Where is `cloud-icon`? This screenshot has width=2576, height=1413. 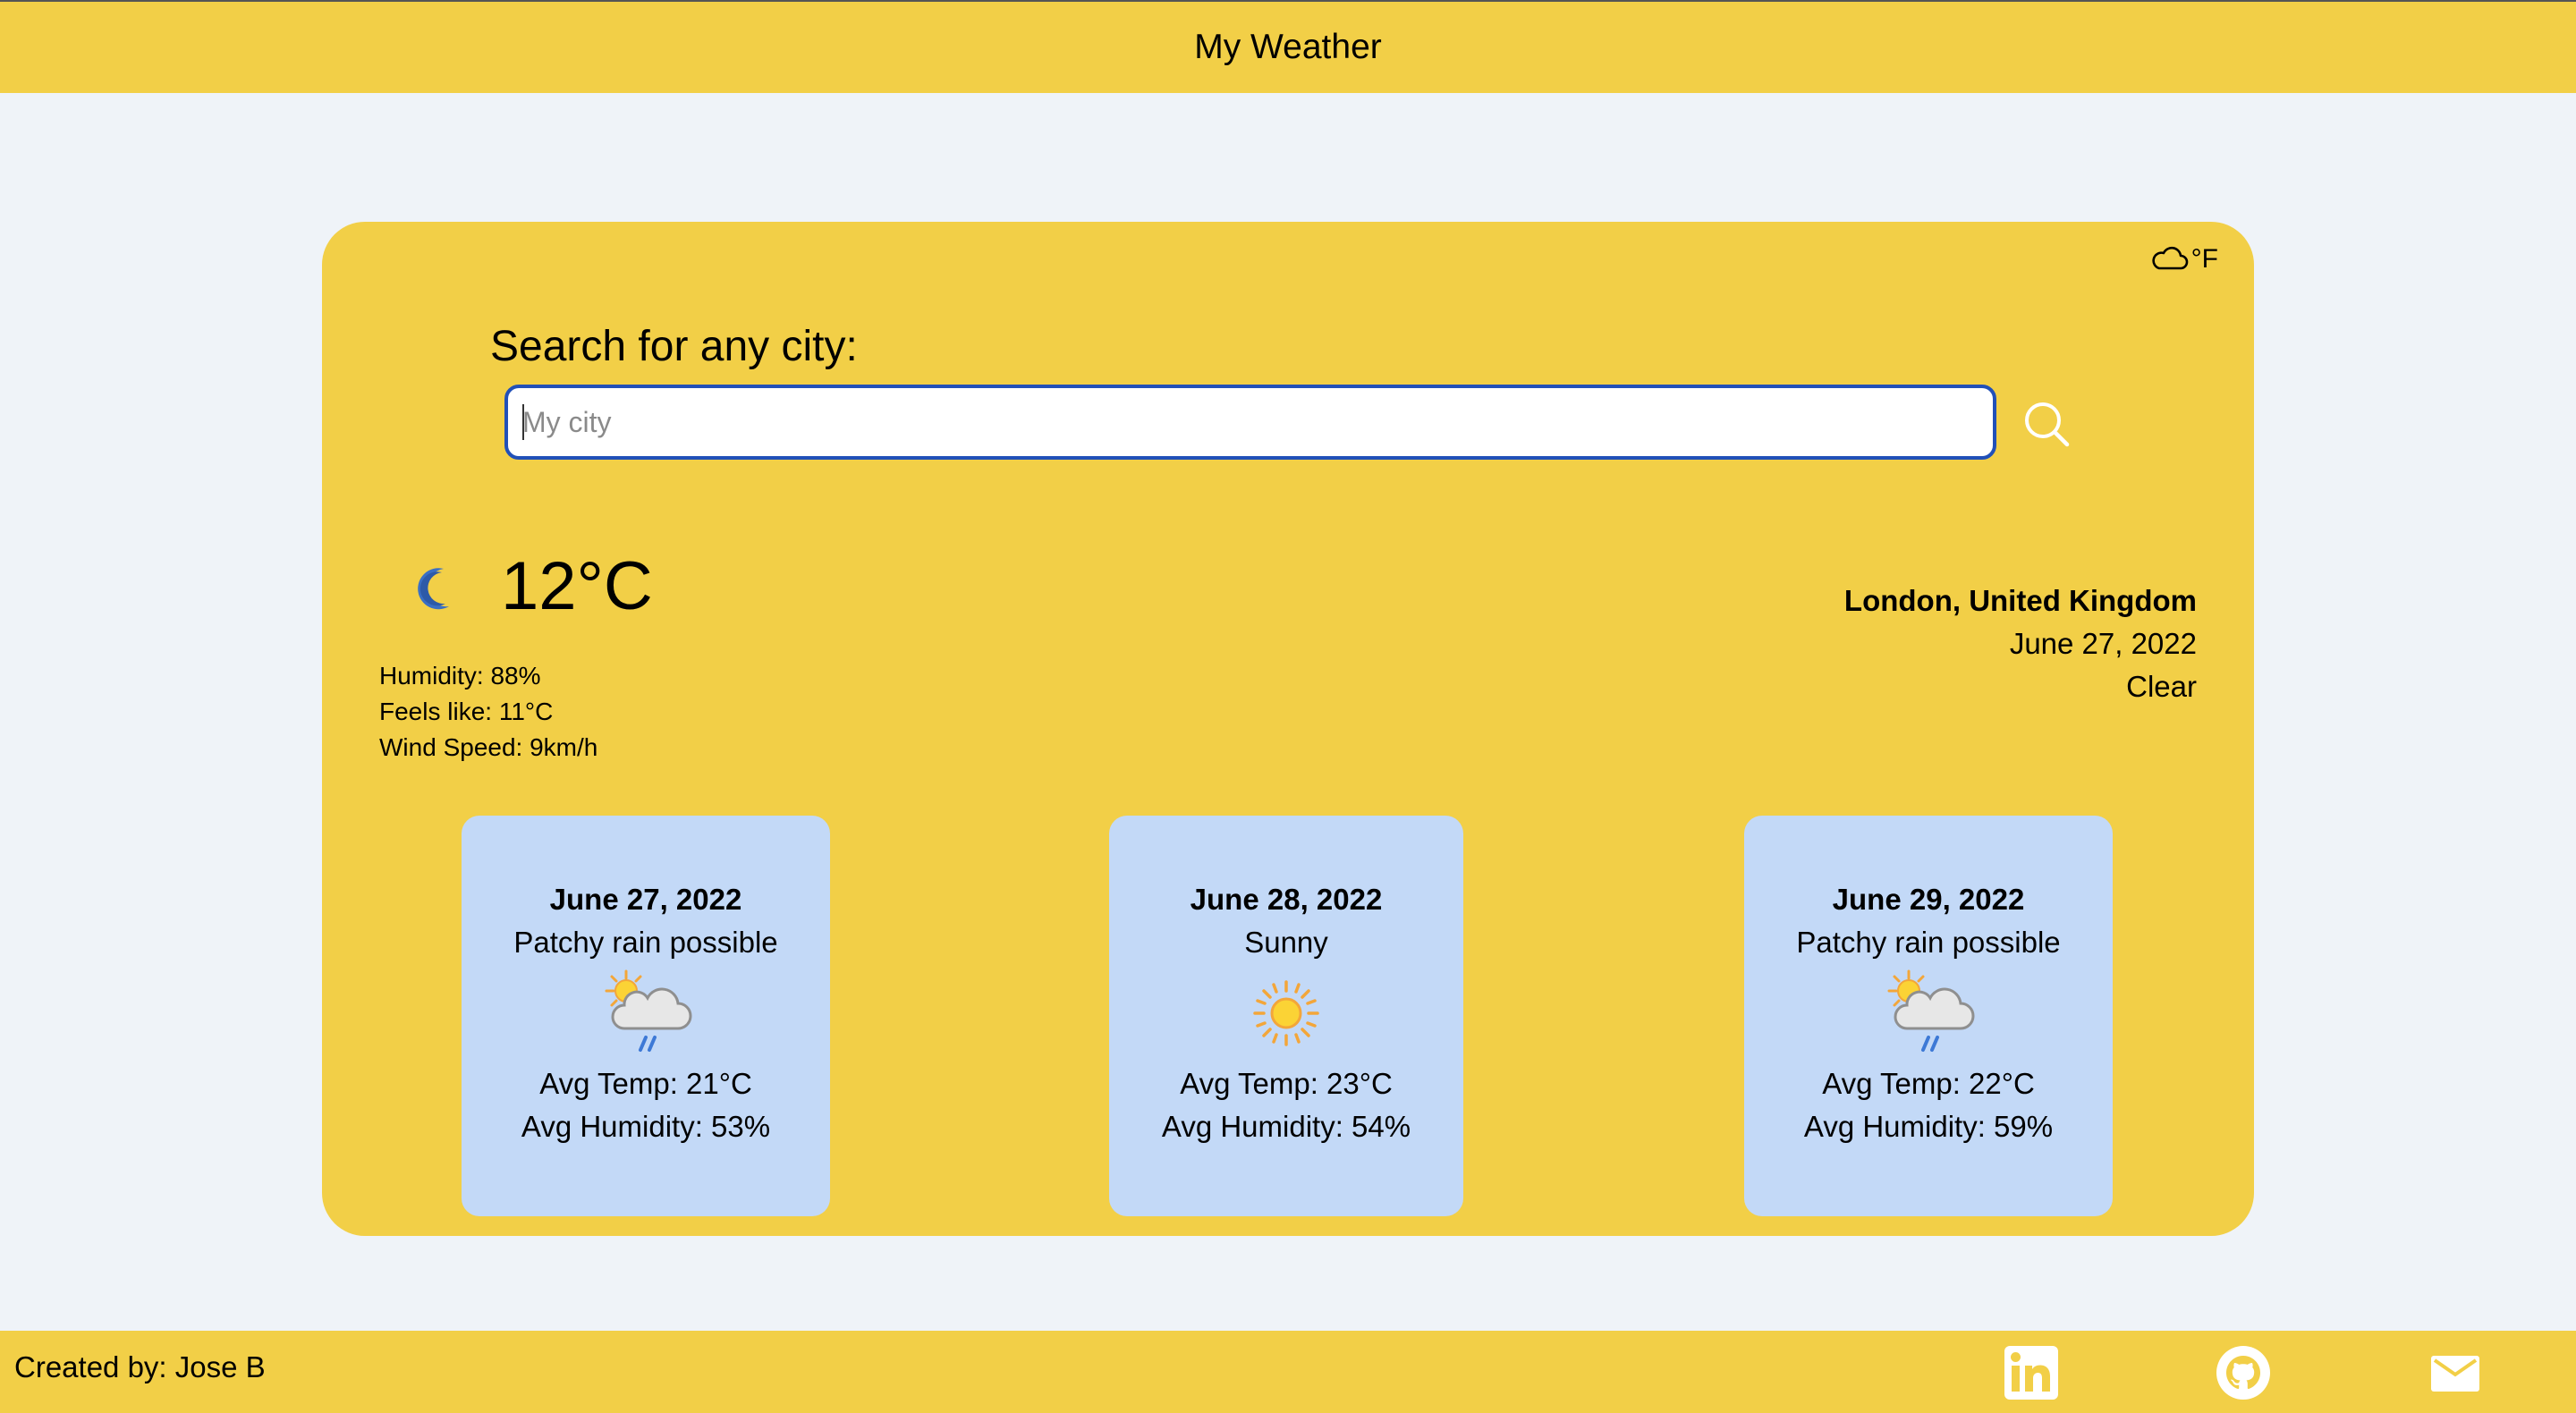
cloud-icon is located at coordinates (2170, 258).